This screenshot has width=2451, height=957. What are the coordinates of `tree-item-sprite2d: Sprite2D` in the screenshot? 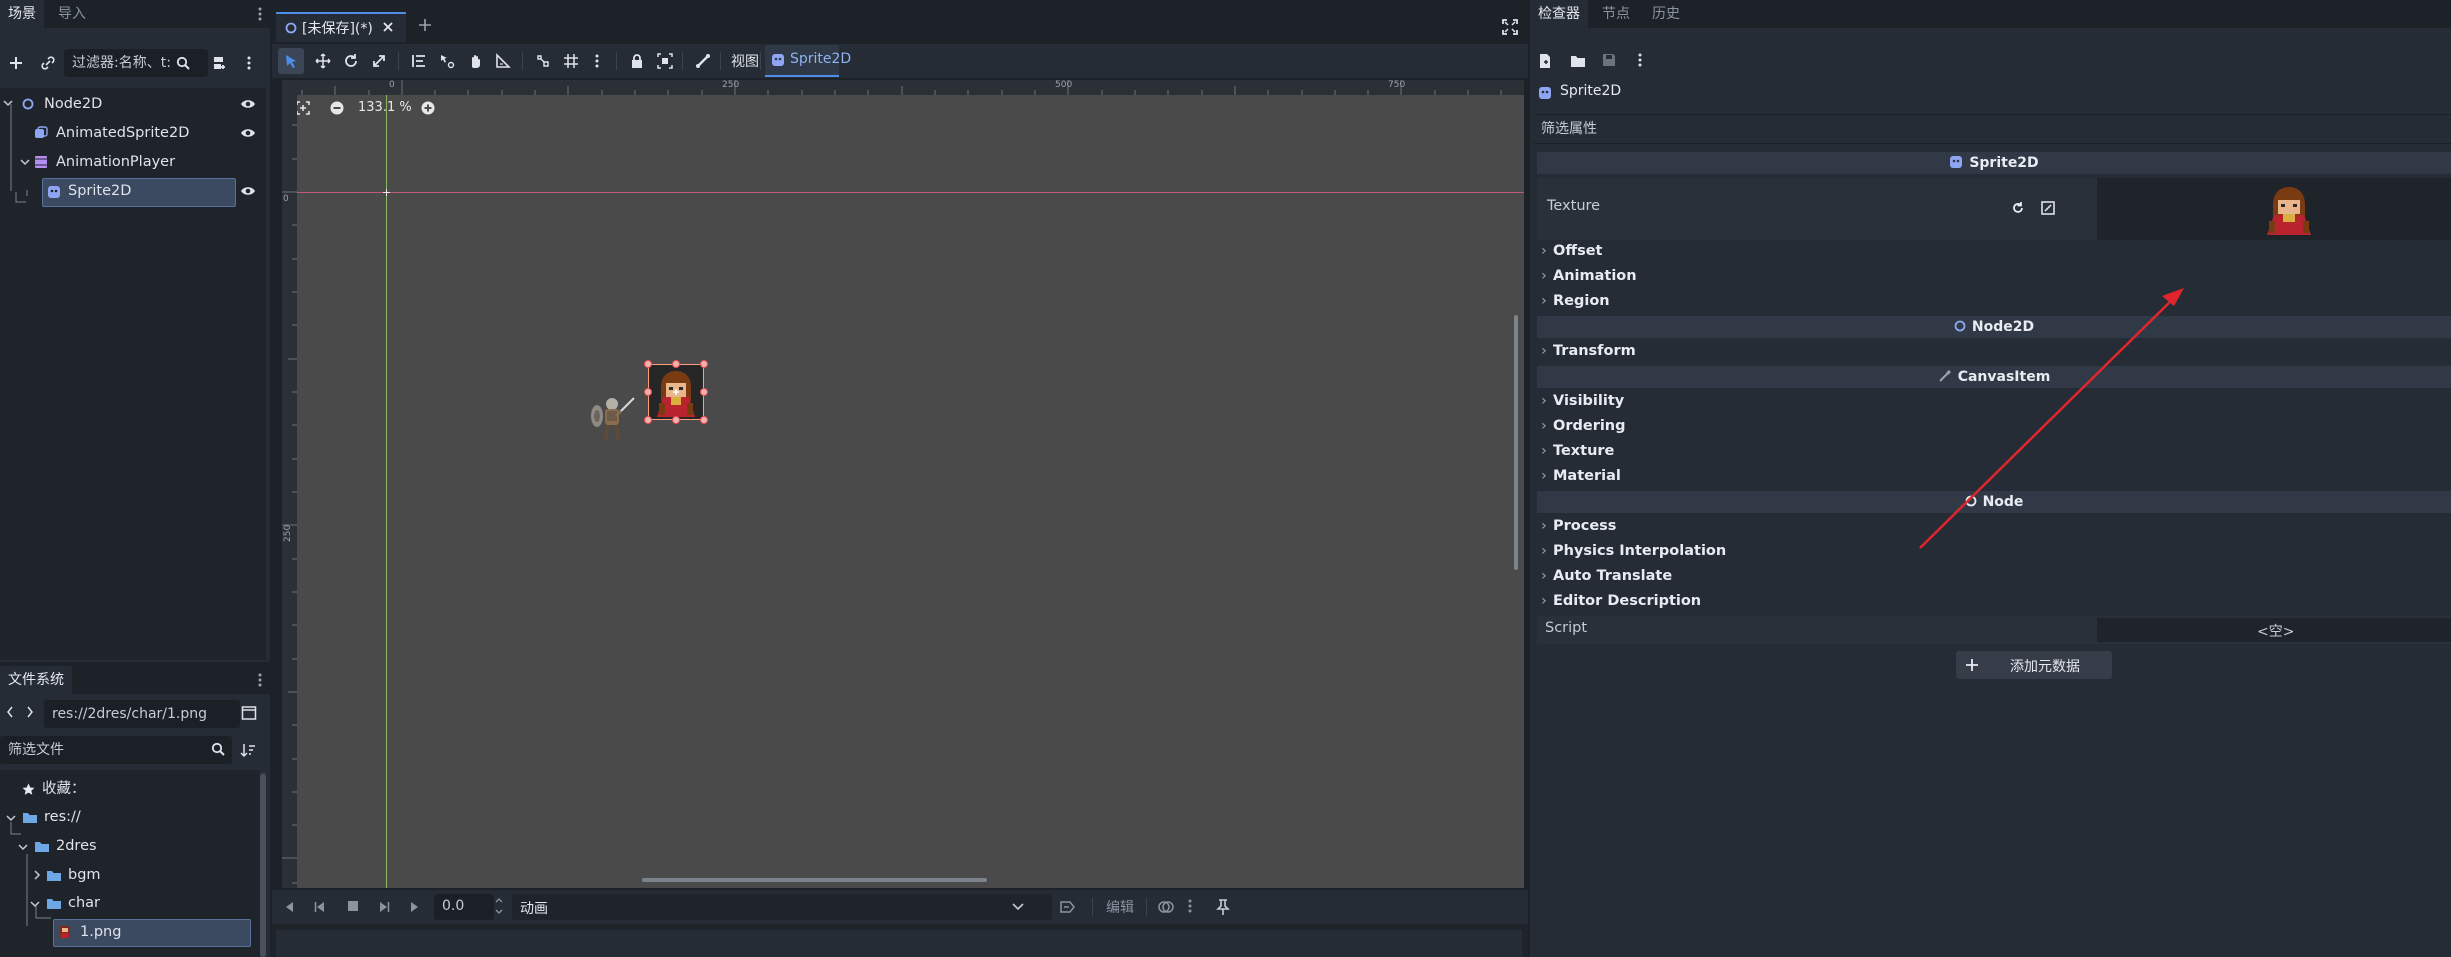 It's located at (133, 192).